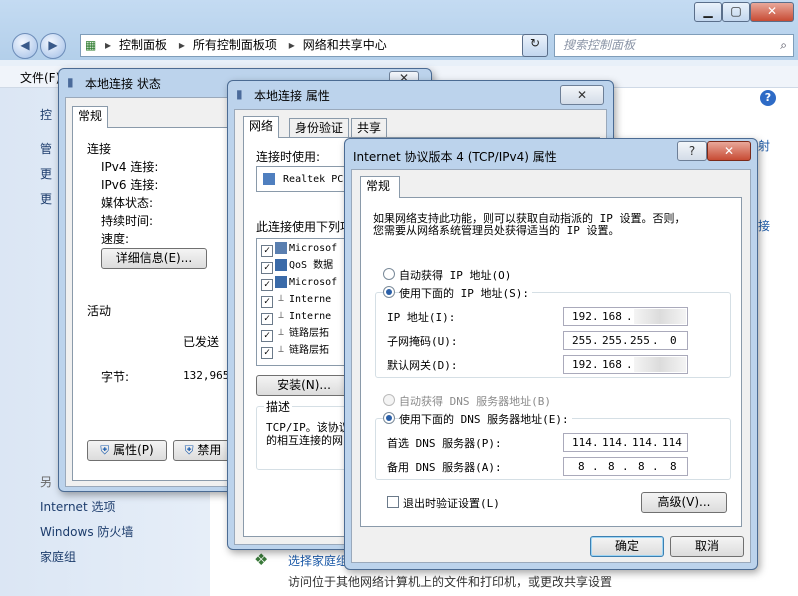 The height and width of the screenshot is (596, 798). What do you see at coordinates (281, 282) in the screenshot?
I see `service-icon` at bounding box center [281, 282].